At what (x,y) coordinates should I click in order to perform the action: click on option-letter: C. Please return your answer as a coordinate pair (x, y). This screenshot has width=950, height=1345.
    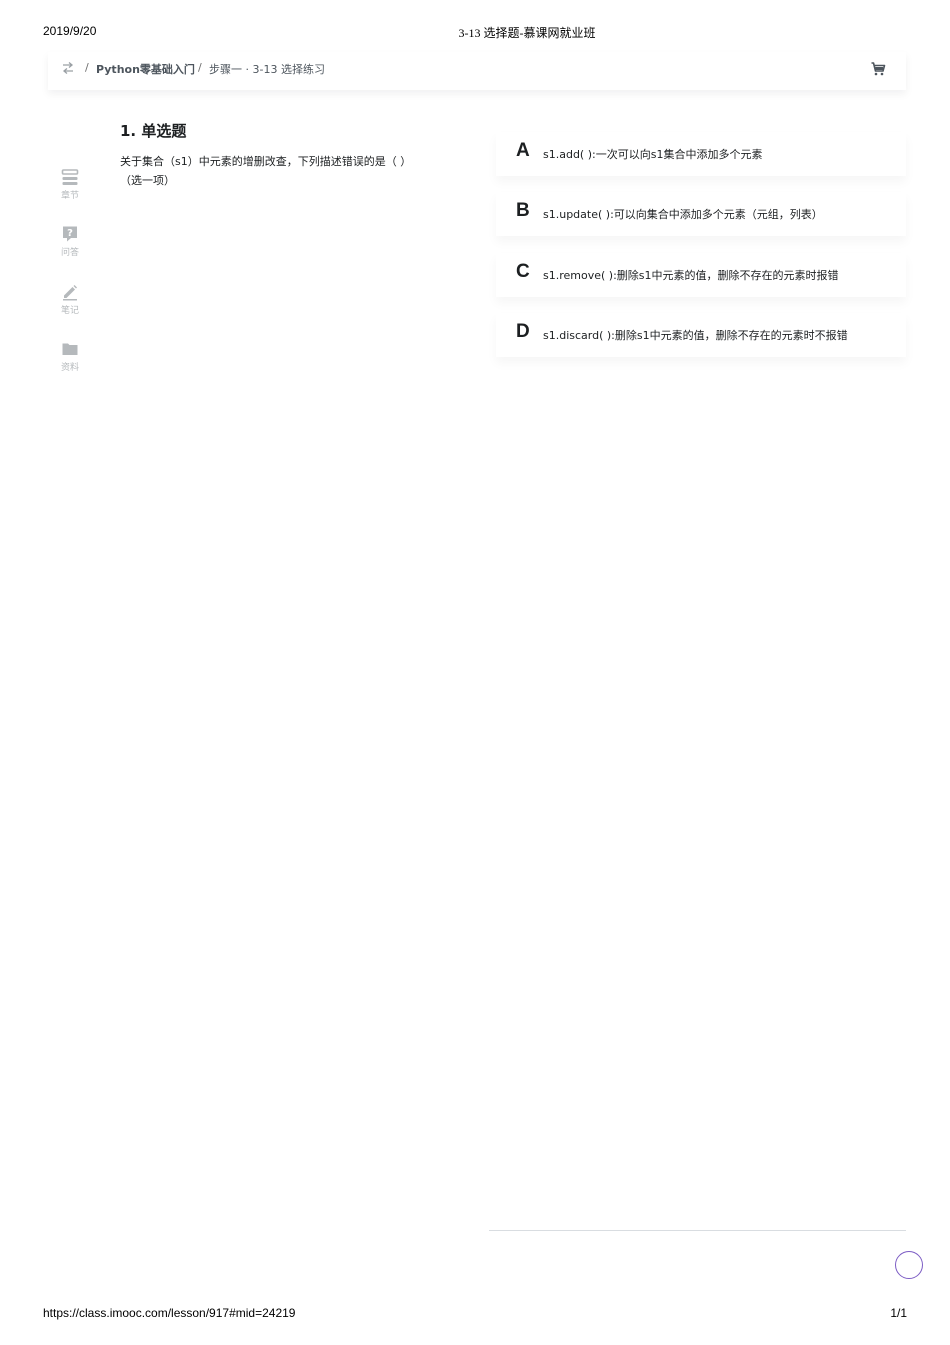
    Looking at the image, I should click on (523, 271).